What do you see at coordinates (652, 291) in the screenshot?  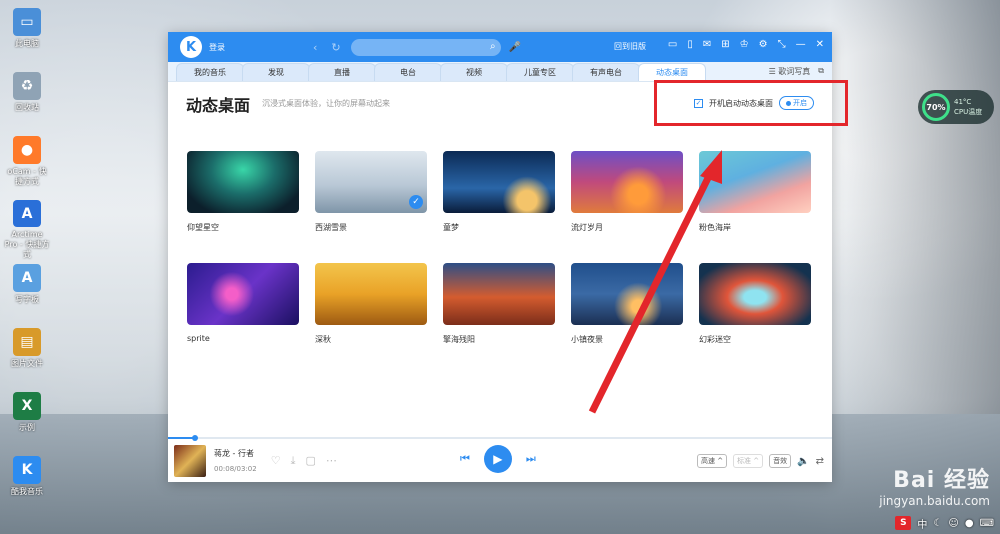 I see `arrow-shaft` at bounding box center [652, 291].